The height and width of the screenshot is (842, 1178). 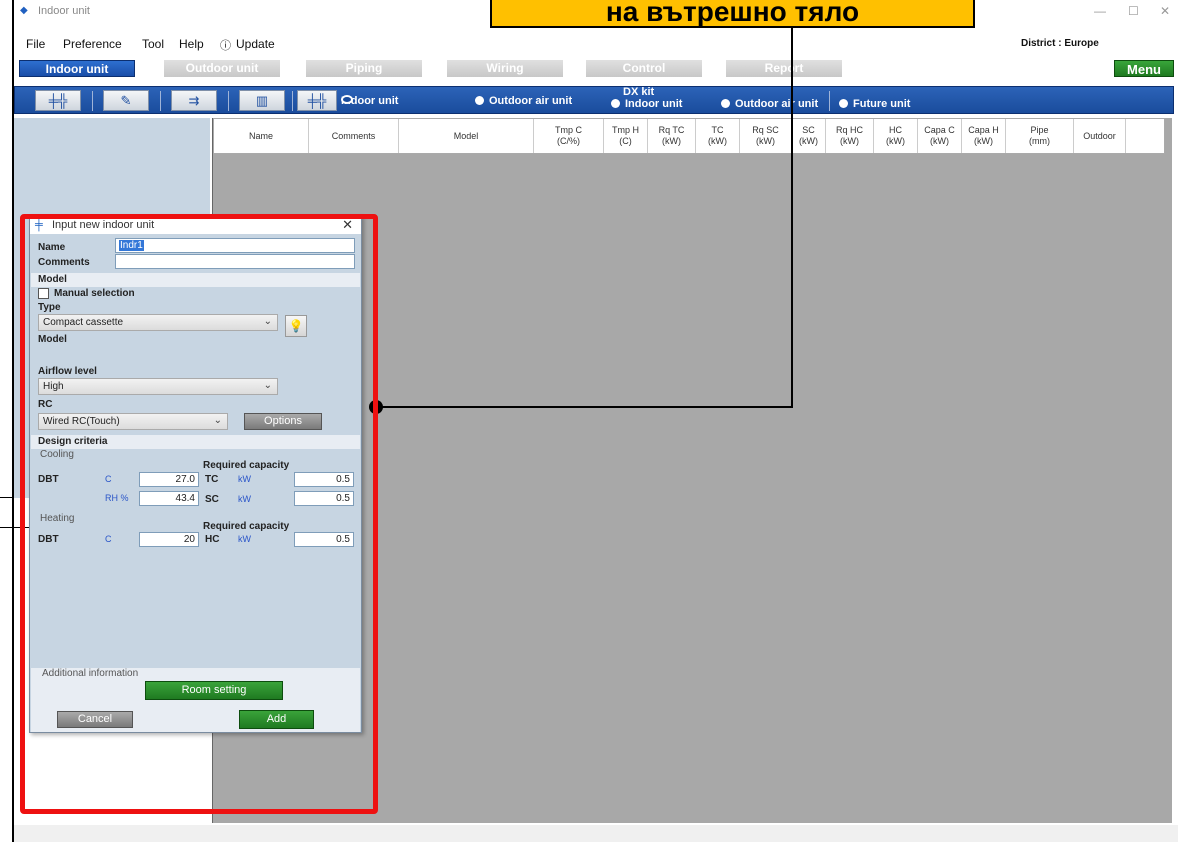 I want to click on minimize-button: —, so click(x=1100, y=11).